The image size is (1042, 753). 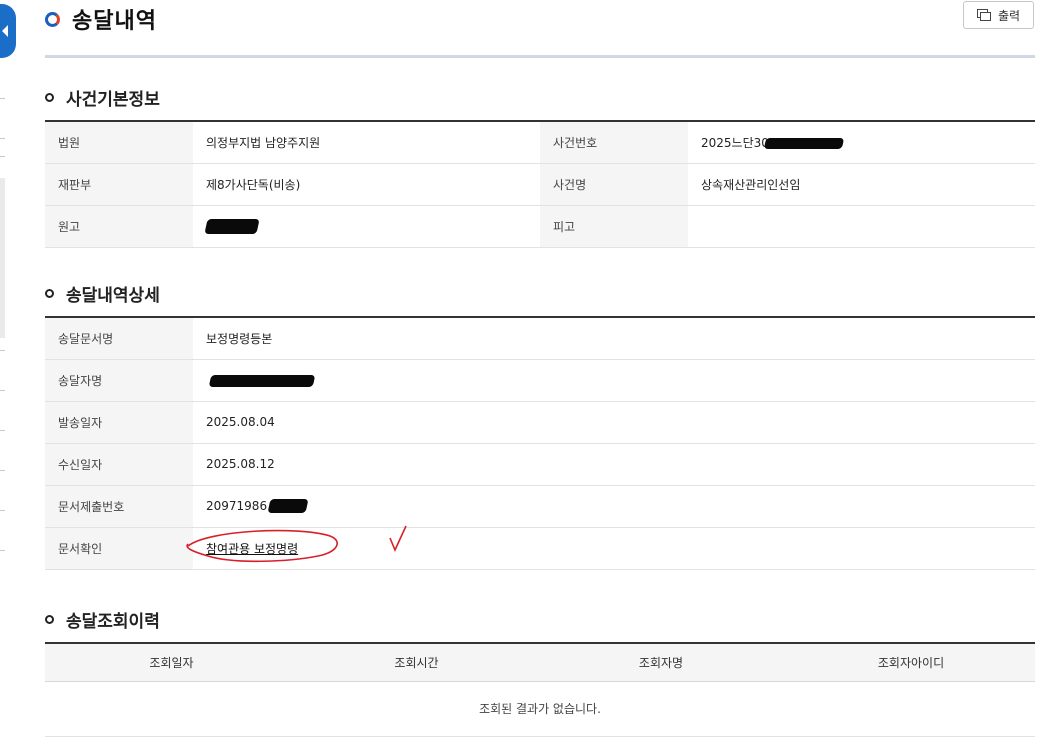 I want to click on printer-icon, so click(x=983, y=15).